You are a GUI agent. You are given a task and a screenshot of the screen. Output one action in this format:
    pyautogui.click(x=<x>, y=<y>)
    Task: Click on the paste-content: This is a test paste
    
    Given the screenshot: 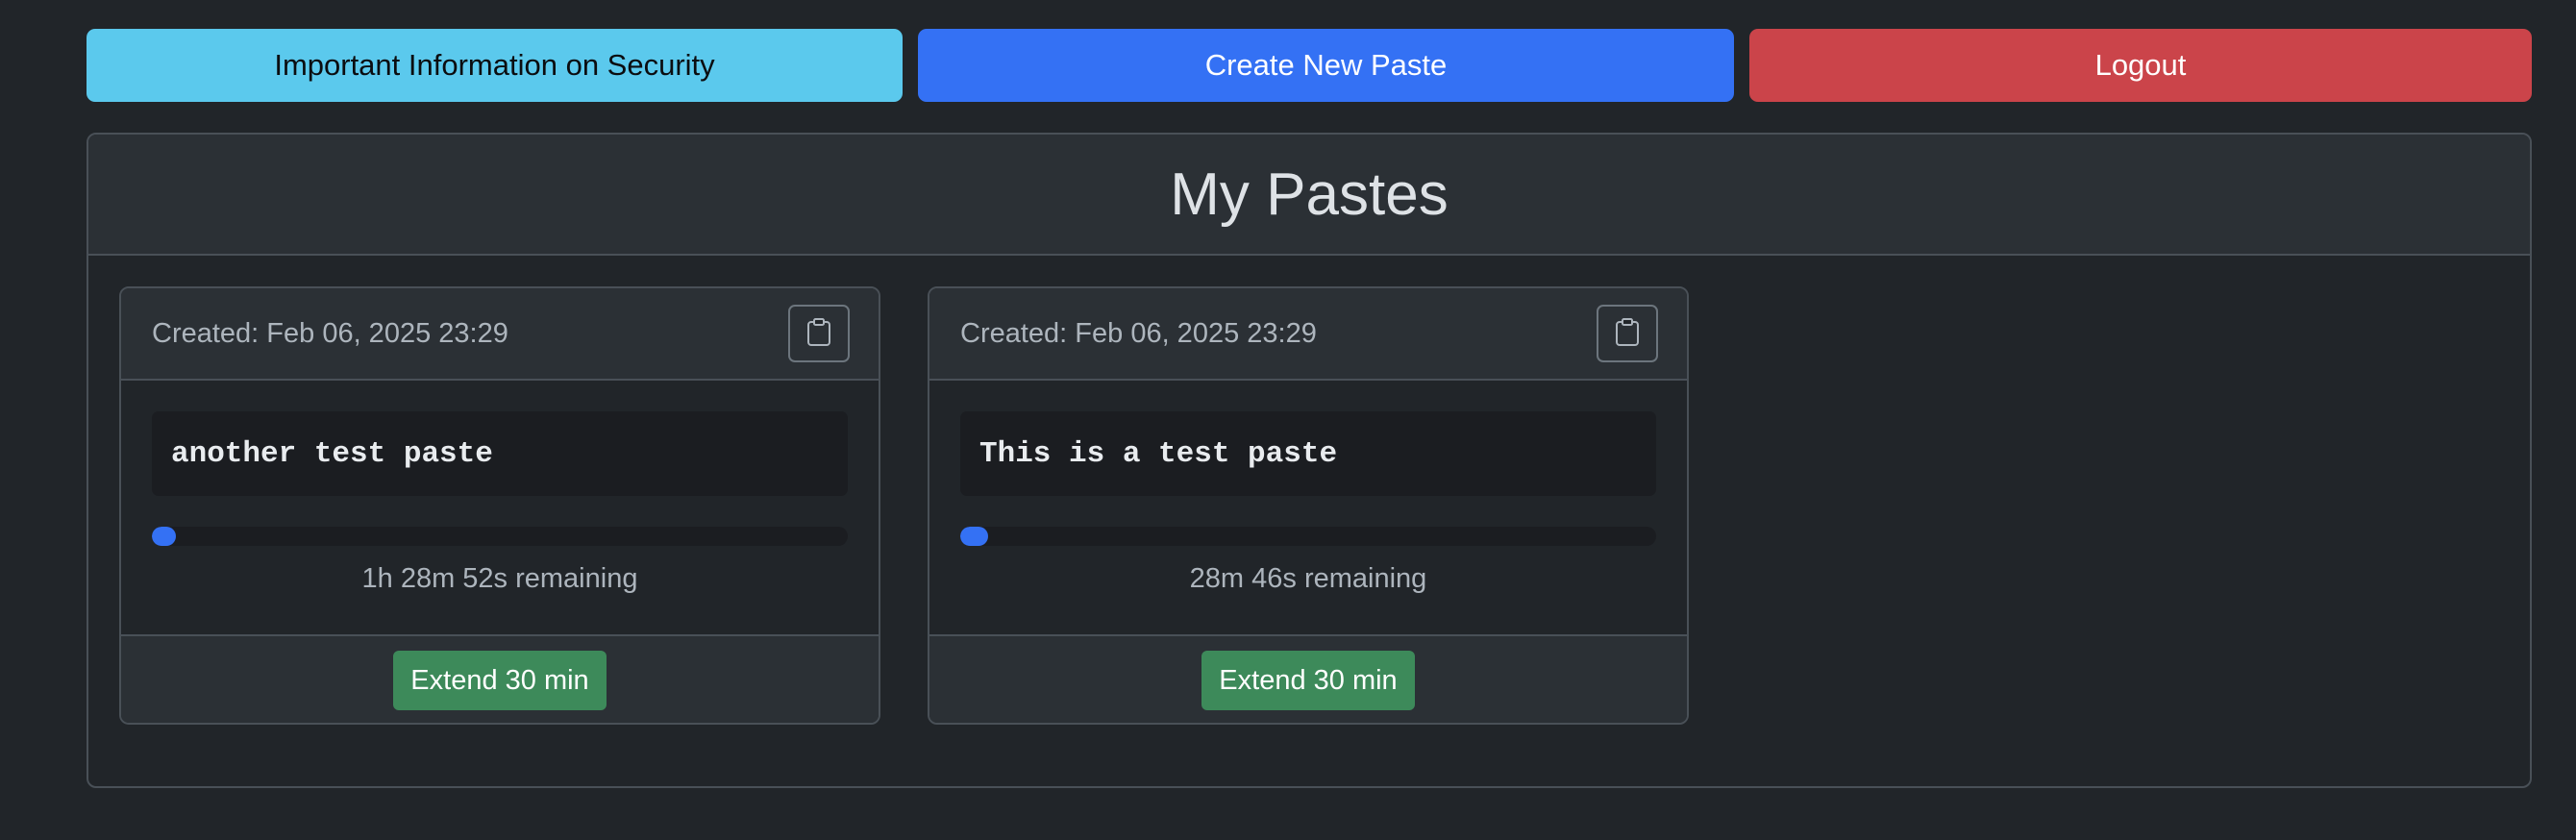 What is the action you would take?
    pyautogui.click(x=1308, y=454)
    